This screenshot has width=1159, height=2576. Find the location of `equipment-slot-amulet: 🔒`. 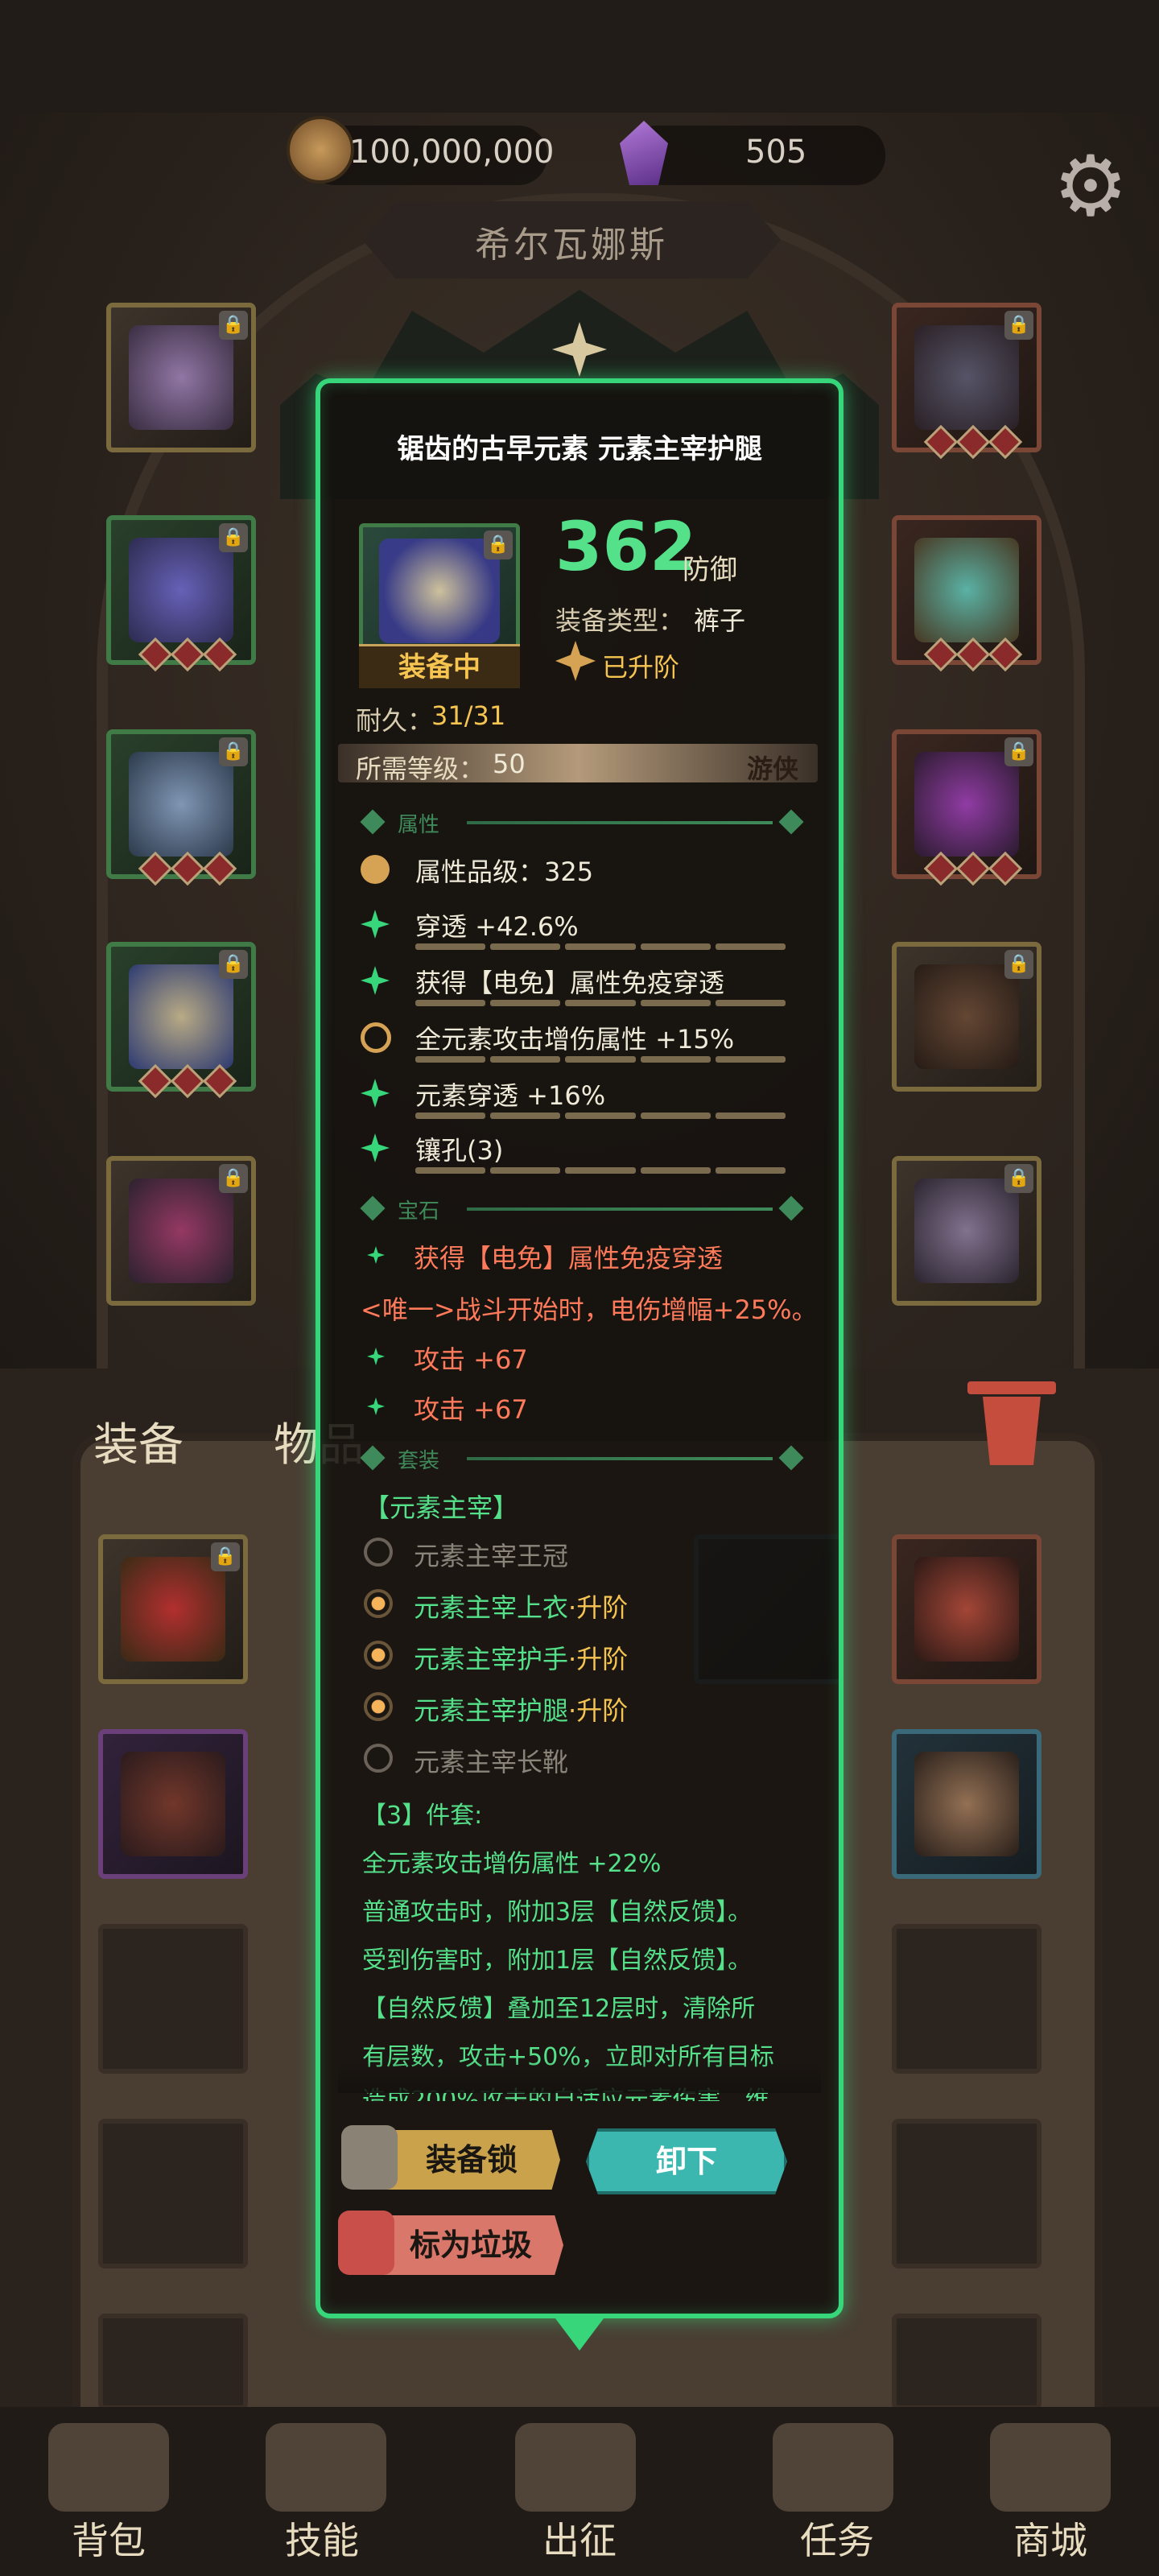

equipment-slot-amulet: 🔒 is located at coordinates (966, 381).